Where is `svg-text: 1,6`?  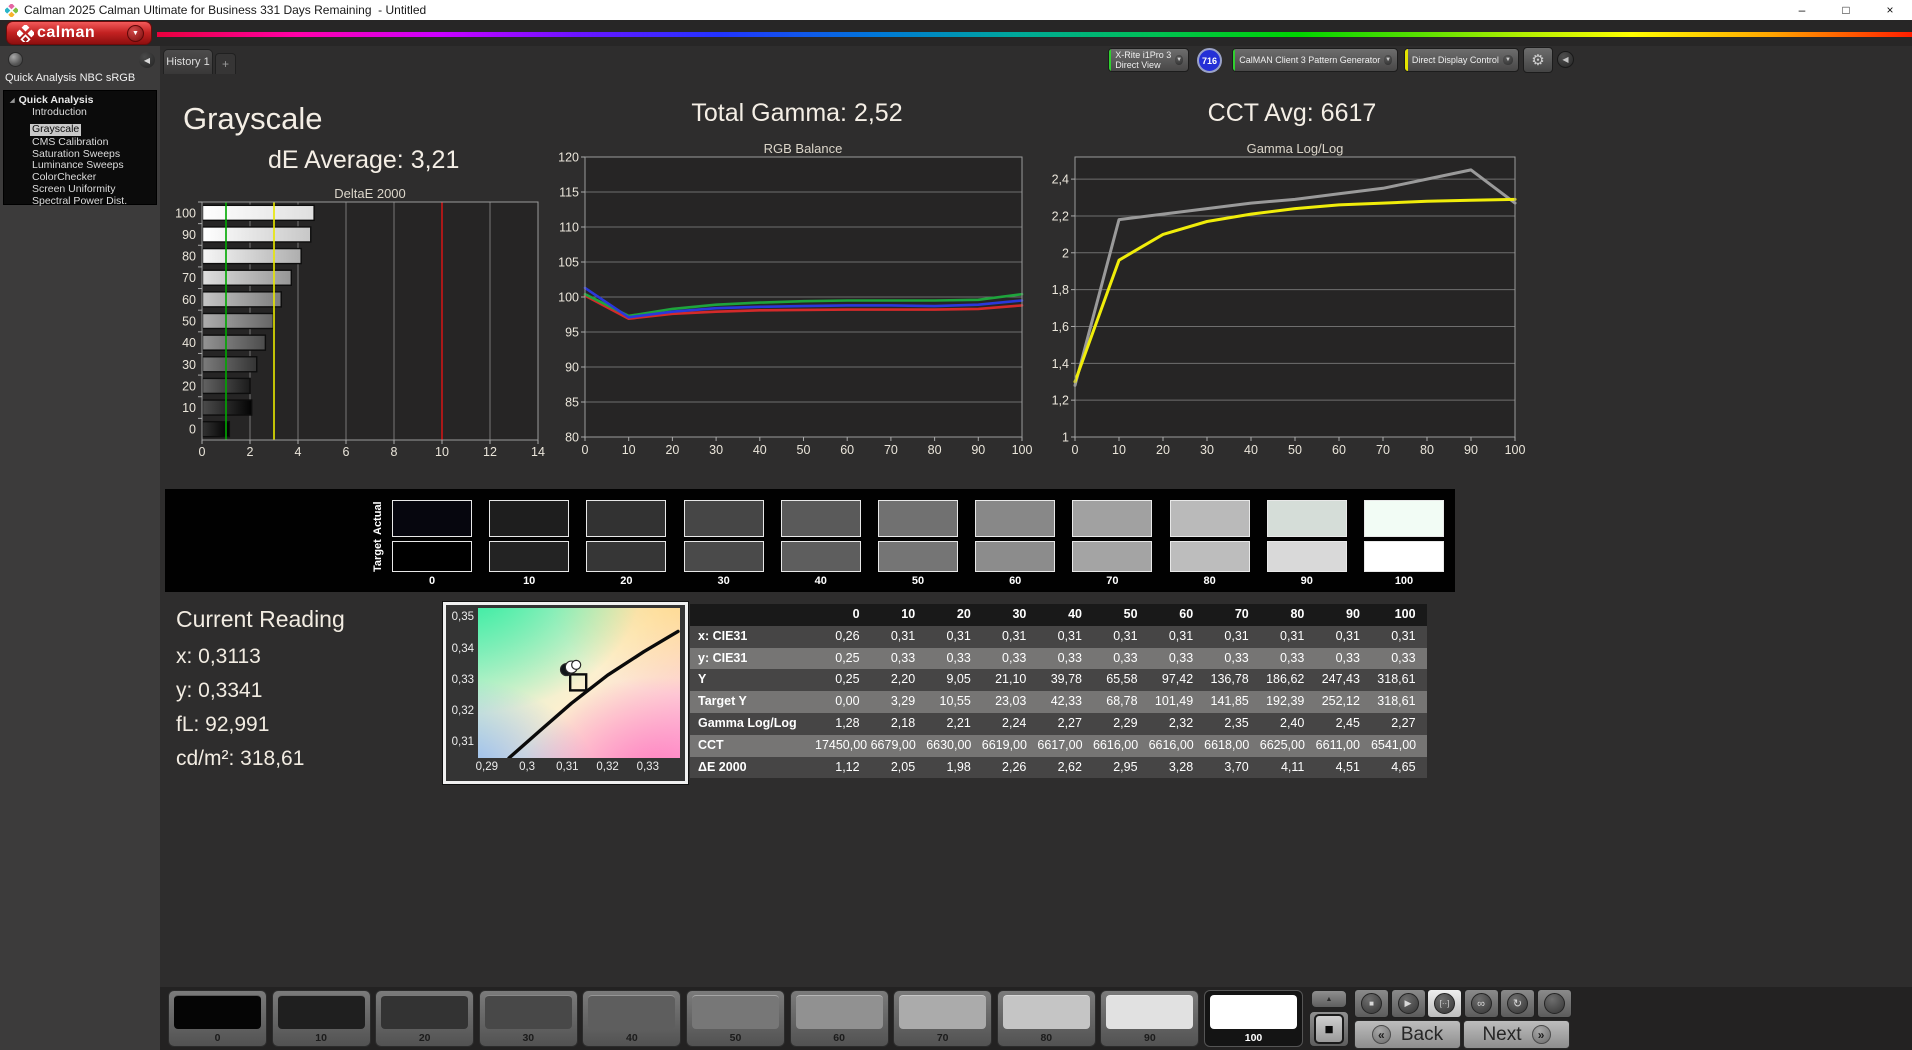 svg-text: 1,6 is located at coordinates (1060, 327).